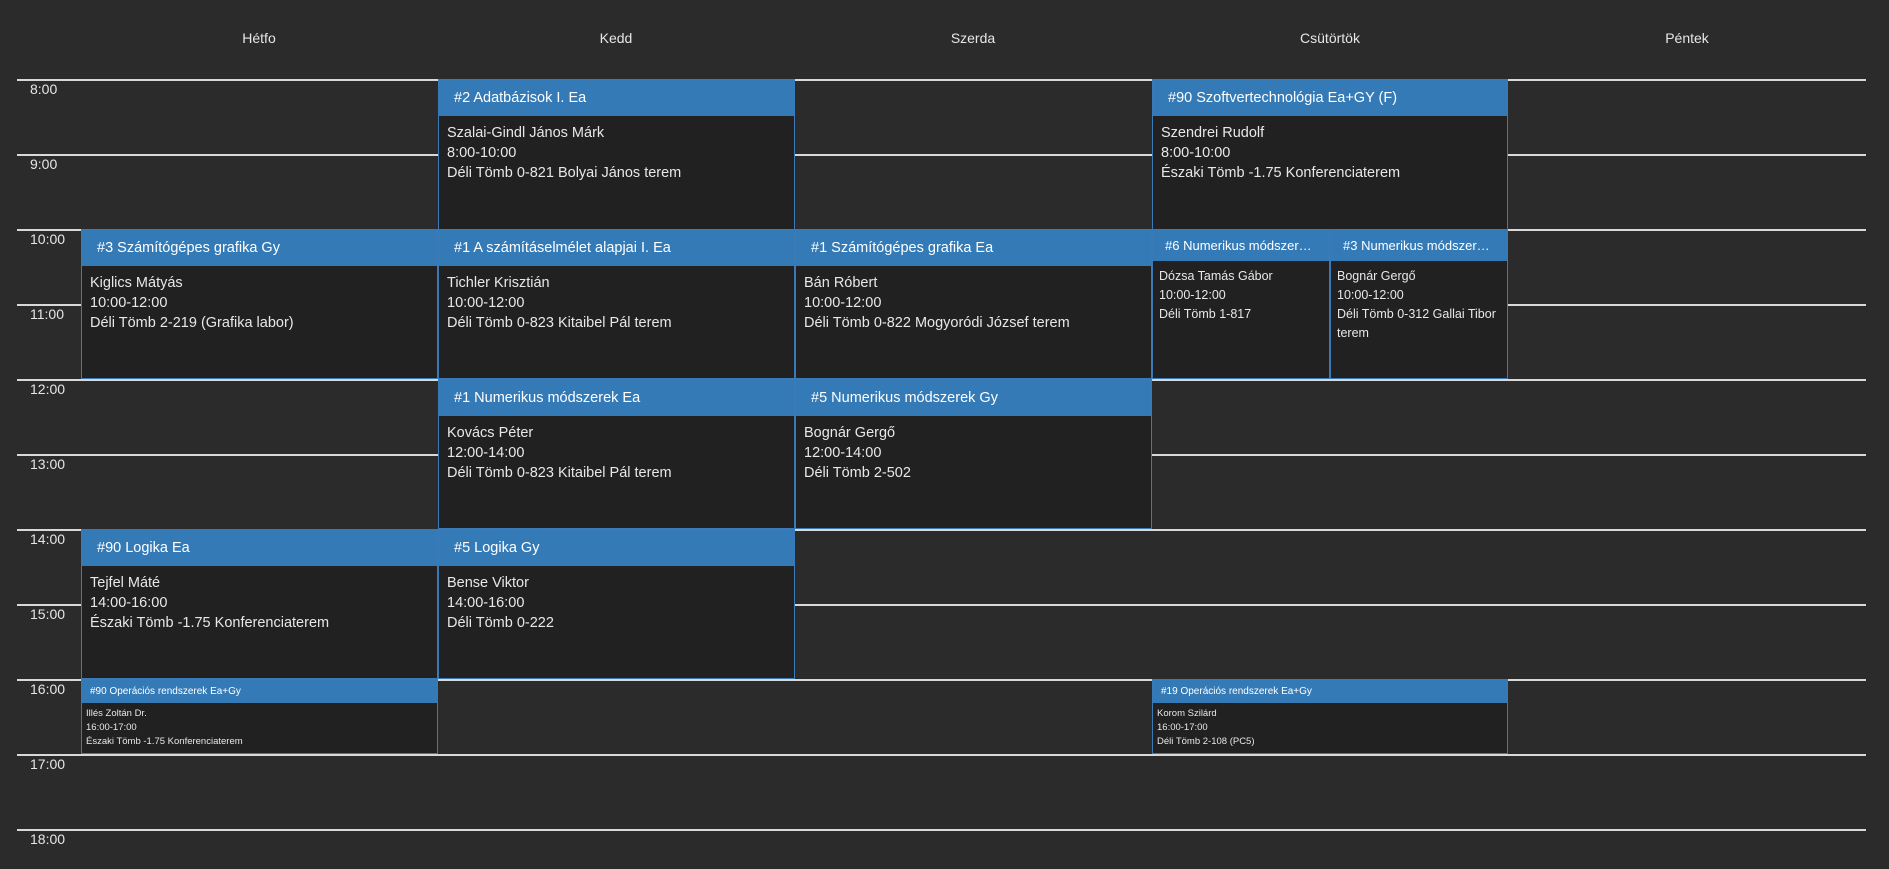 The image size is (1889, 869). I want to click on hour-label: 8:00, so click(44, 89).